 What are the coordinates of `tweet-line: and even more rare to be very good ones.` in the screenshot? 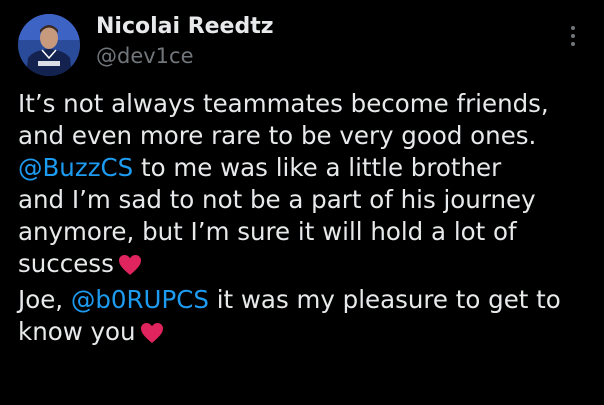 It's located at (308, 136).